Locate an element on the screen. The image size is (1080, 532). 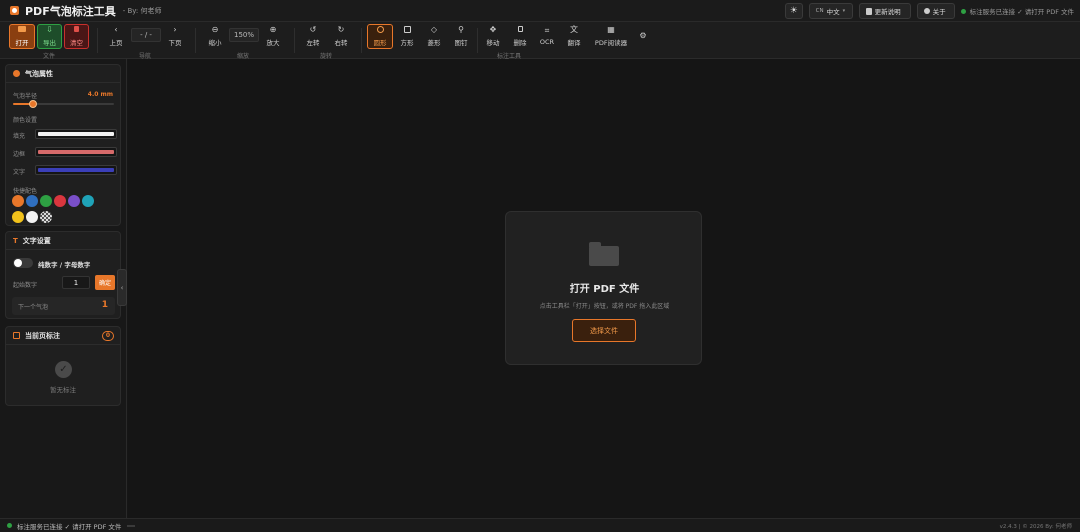
export-button: ⇩ 导出 is located at coordinates (49, 36).